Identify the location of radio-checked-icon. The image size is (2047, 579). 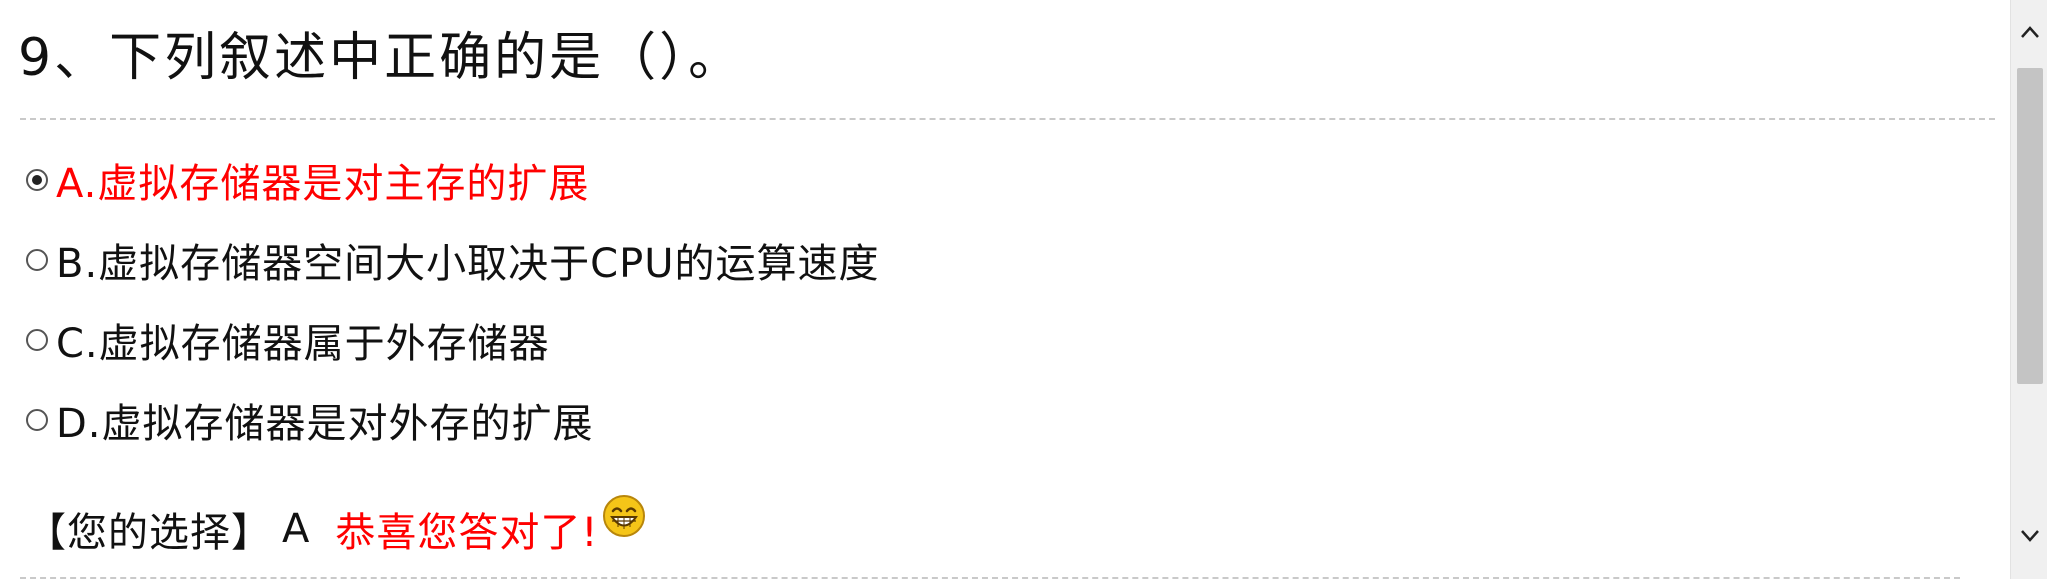
(37, 180).